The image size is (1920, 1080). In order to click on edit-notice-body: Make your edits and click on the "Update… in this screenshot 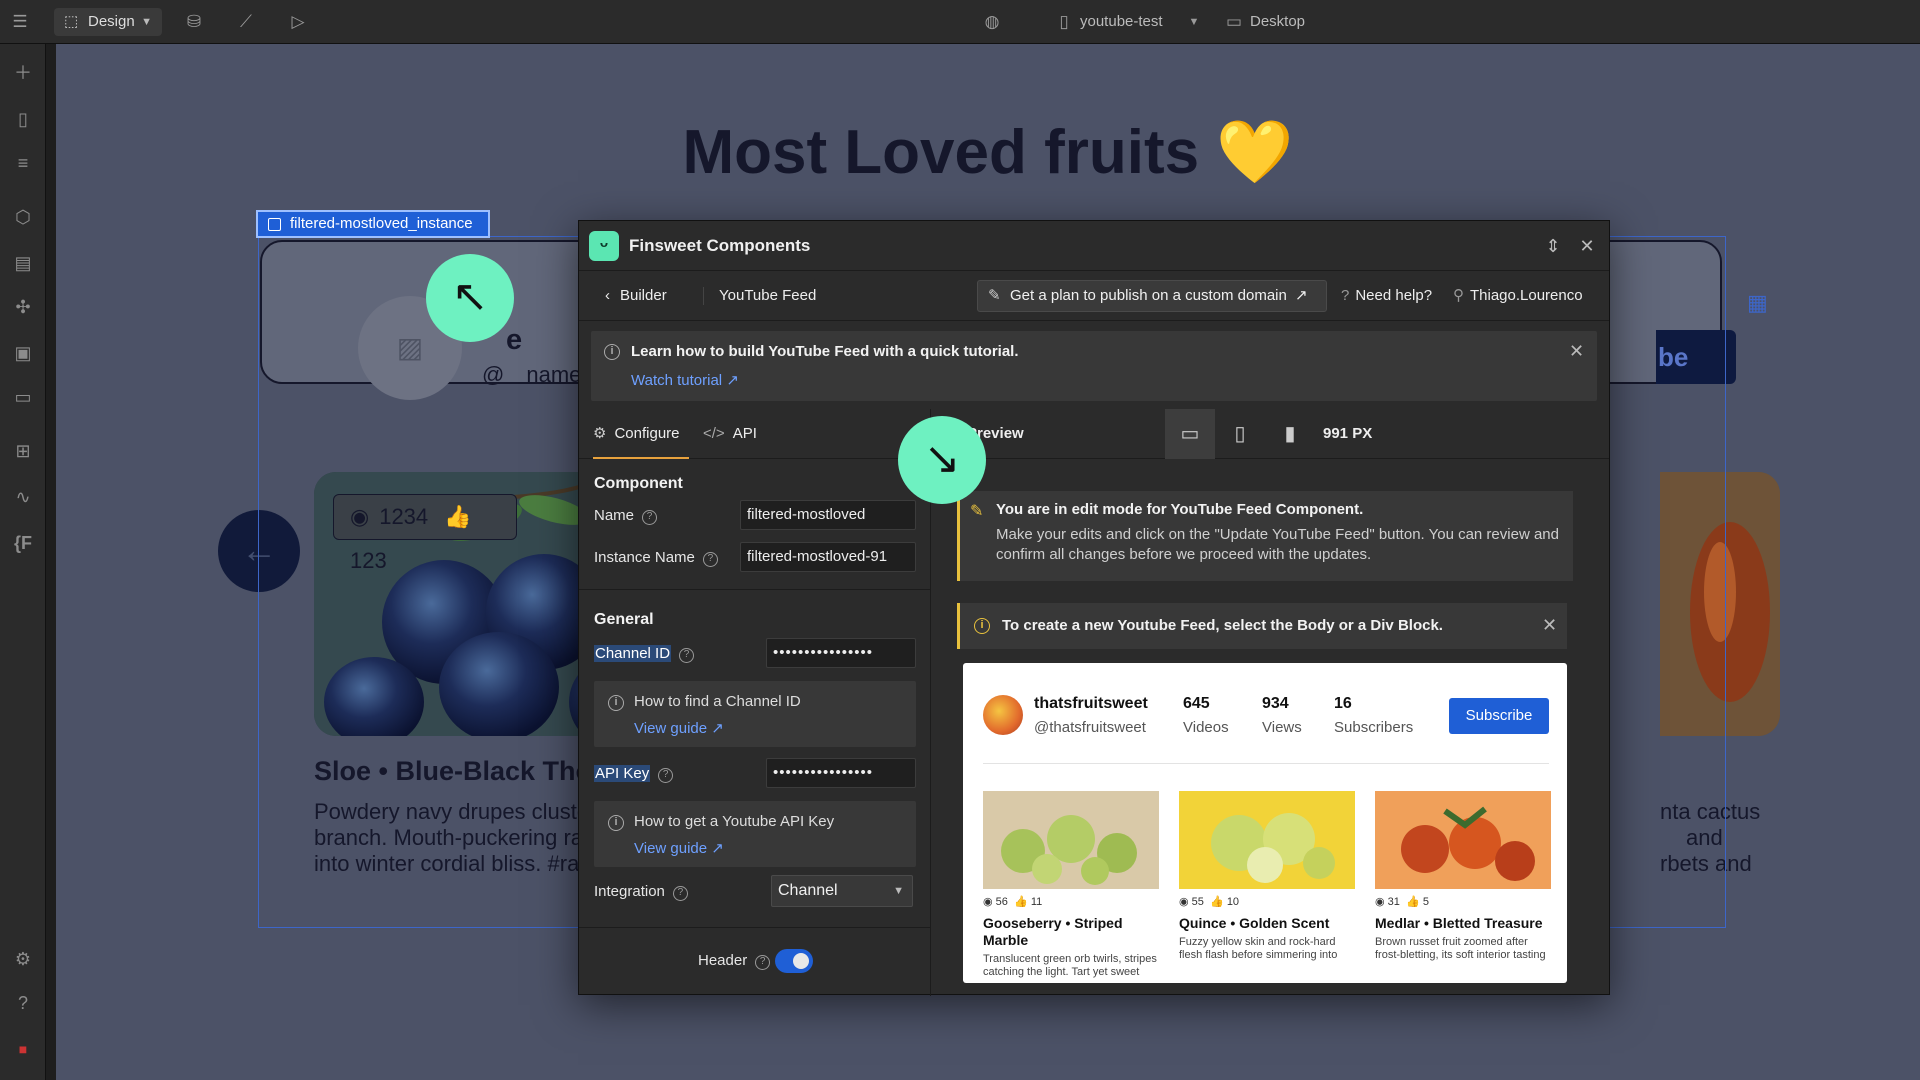, I will do `click(1277, 544)`.